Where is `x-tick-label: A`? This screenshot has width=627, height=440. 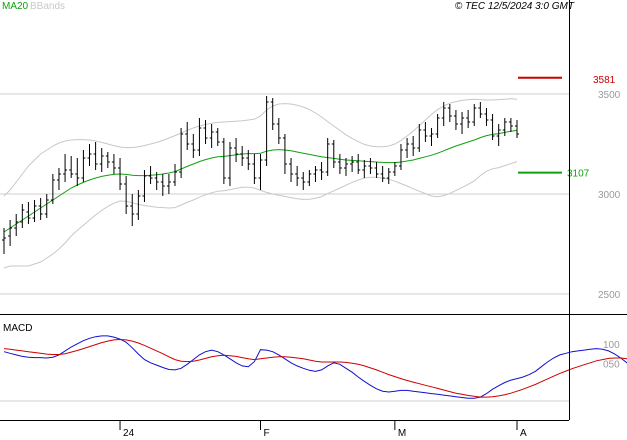 x-tick-label: A is located at coordinates (523, 433).